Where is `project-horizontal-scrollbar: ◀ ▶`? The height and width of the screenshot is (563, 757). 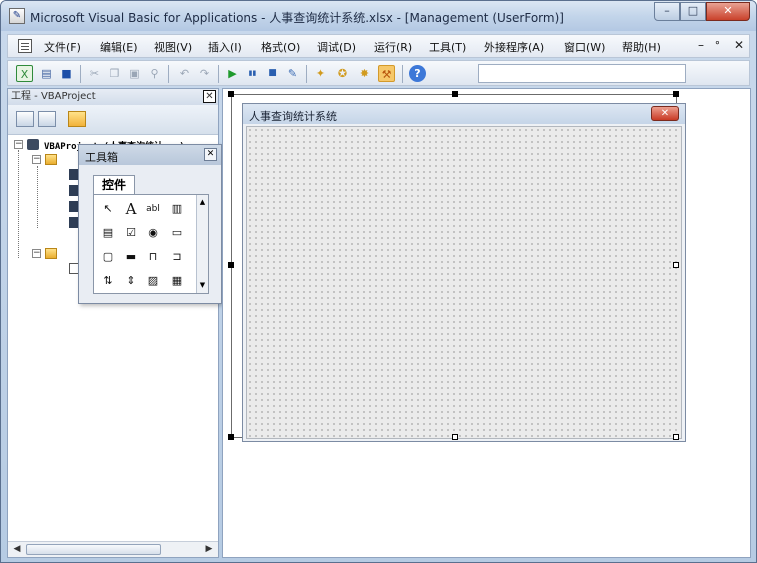
project-horizontal-scrollbar: ◀ ▶ is located at coordinates (113, 549).